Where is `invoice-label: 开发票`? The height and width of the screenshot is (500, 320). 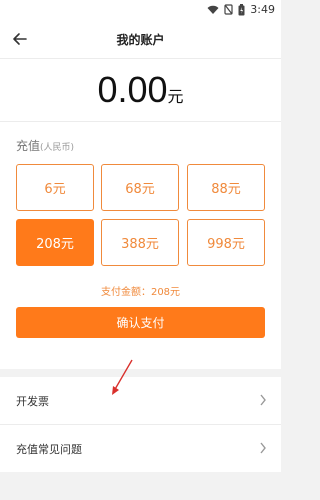
invoice-label: 开发票 is located at coordinates (32, 401).